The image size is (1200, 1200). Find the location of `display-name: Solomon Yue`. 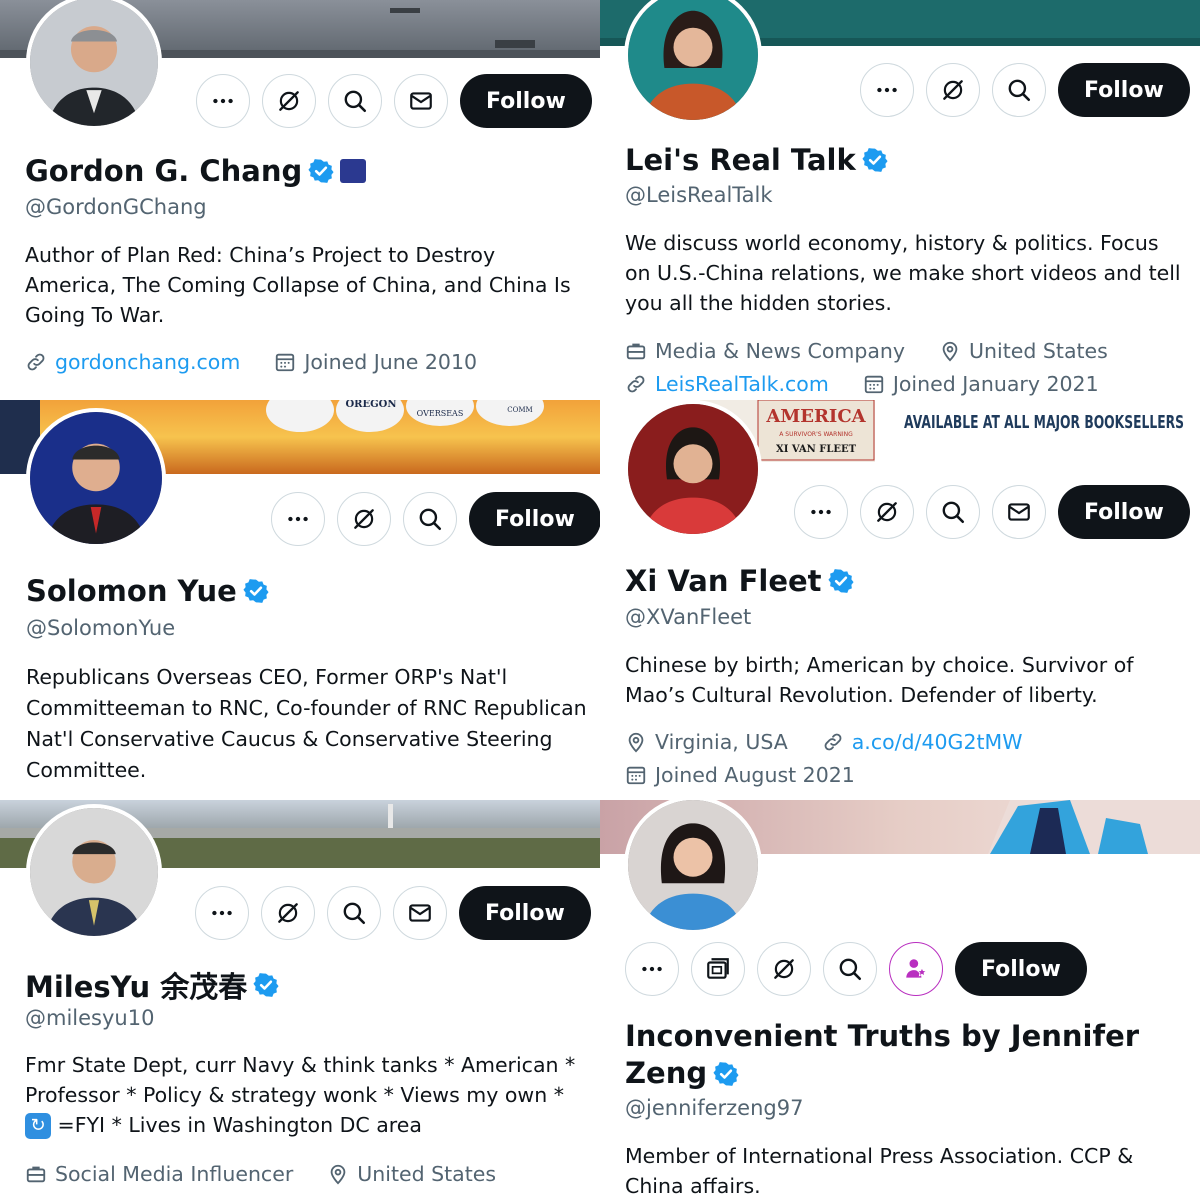

display-name: Solomon Yue is located at coordinates (147, 591).